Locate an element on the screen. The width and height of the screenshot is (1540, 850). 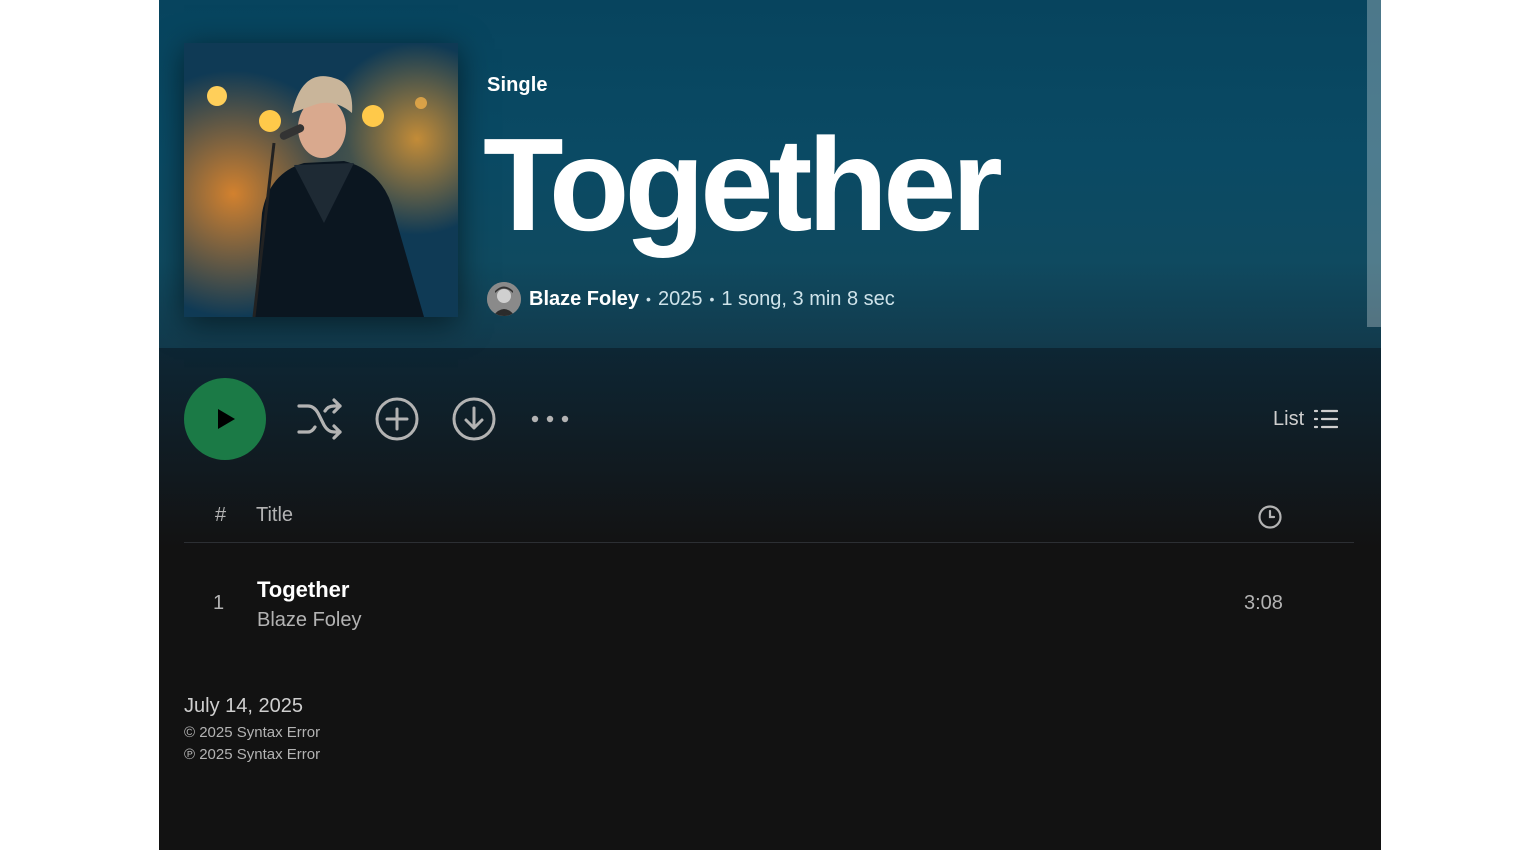
track-number: 1 is located at coordinates (219, 603).